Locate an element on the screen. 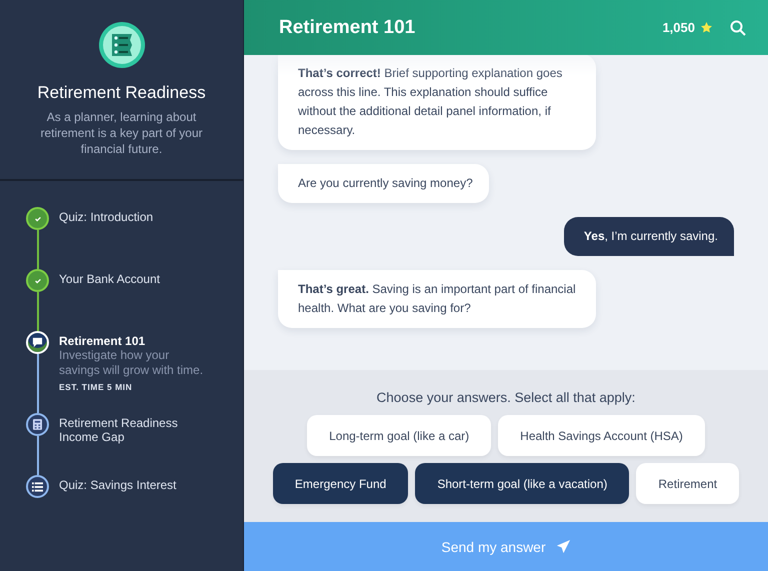  step-description: Investigate how your savings will grow with time. is located at coordinates (131, 363).